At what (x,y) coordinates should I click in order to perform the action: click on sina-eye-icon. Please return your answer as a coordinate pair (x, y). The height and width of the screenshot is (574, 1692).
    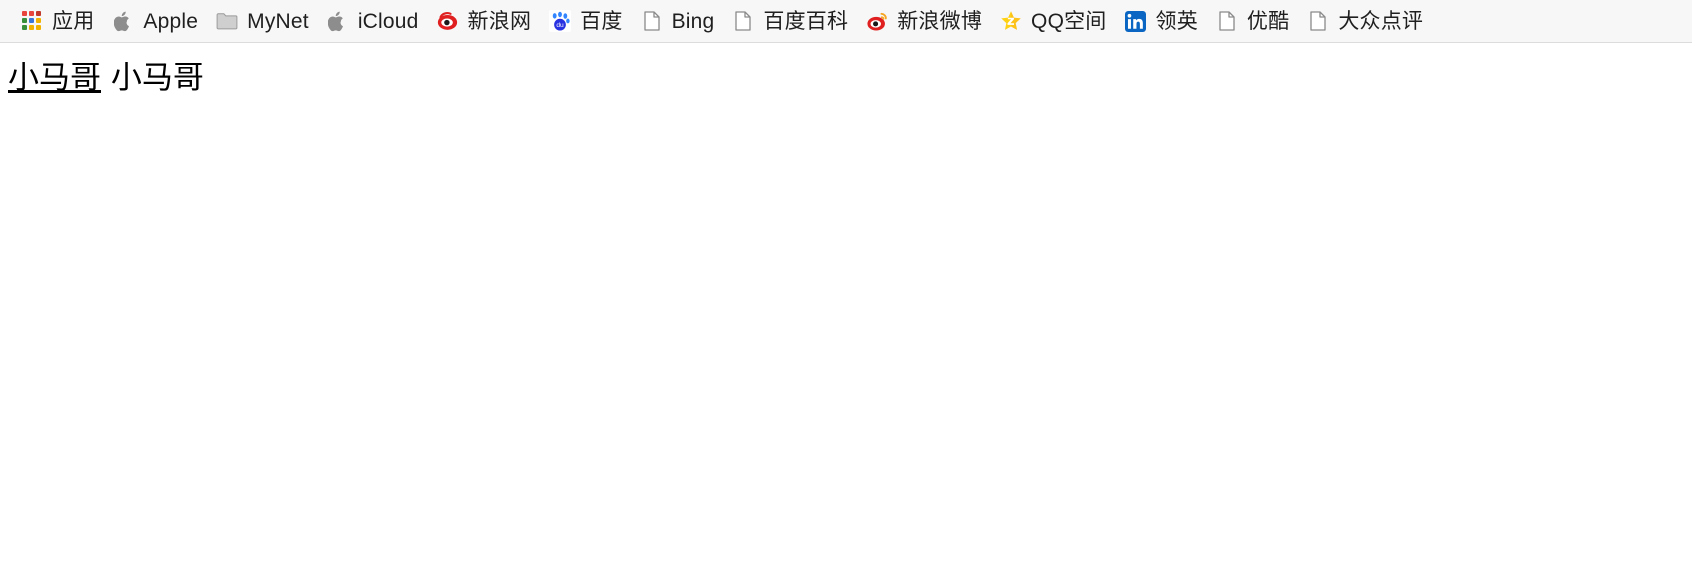
    Looking at the image, I should click on (448, 21).